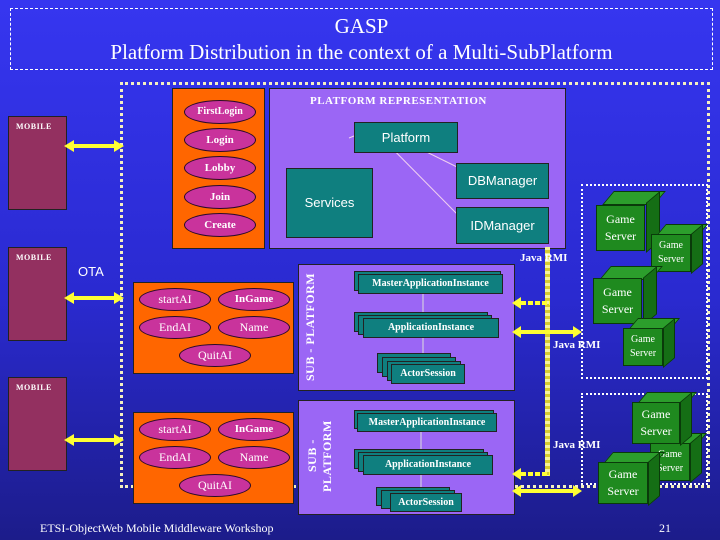 This screenshot has height=540, width=720. Describe the element at coordinates (220, 112) in the screenshot. I see `service-firstlogin: FirstLogin` at that location.